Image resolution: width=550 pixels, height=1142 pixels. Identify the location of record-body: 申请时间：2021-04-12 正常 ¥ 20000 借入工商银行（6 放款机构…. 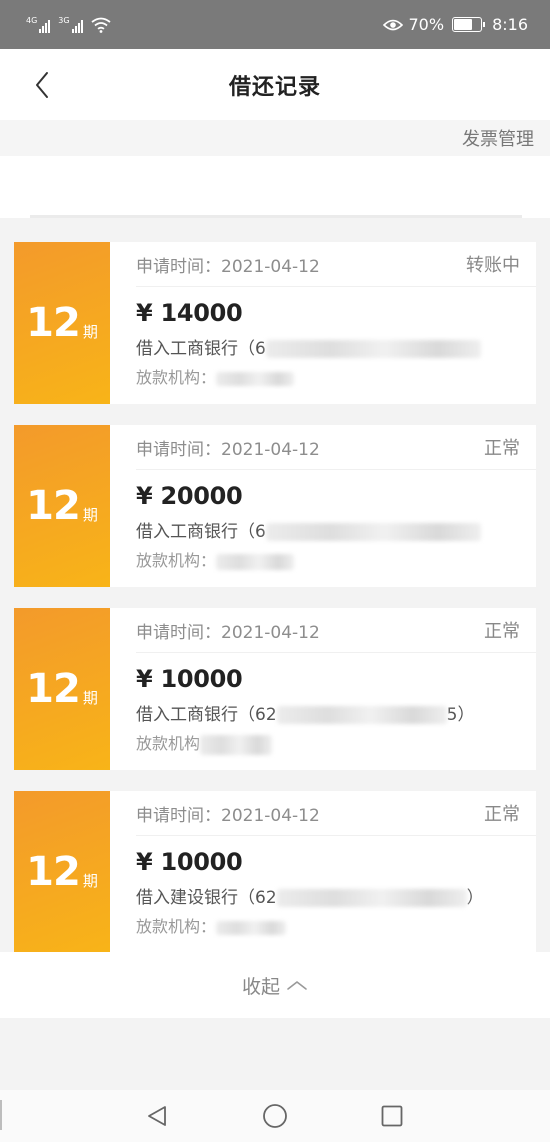
(323, 506).